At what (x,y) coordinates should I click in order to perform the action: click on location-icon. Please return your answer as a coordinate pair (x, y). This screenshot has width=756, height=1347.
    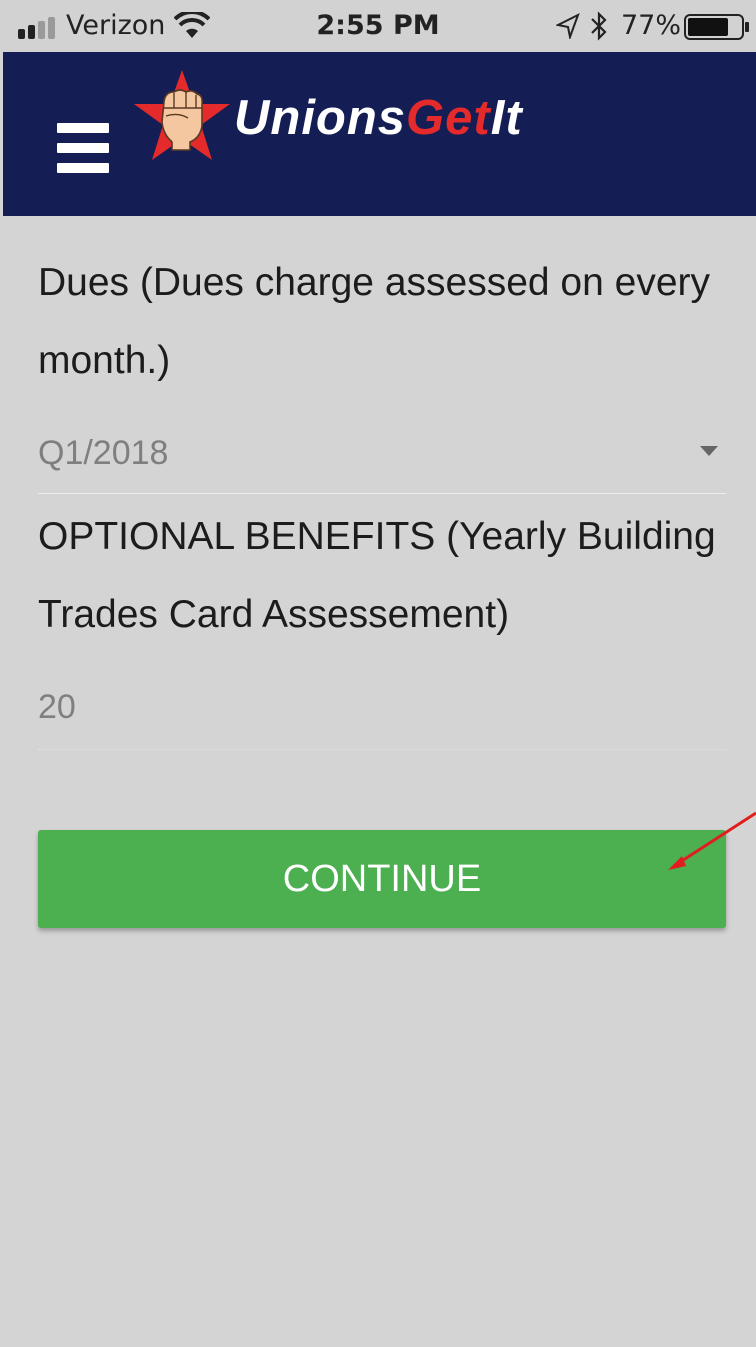
    Looking at the image, I should click on (568, 26).